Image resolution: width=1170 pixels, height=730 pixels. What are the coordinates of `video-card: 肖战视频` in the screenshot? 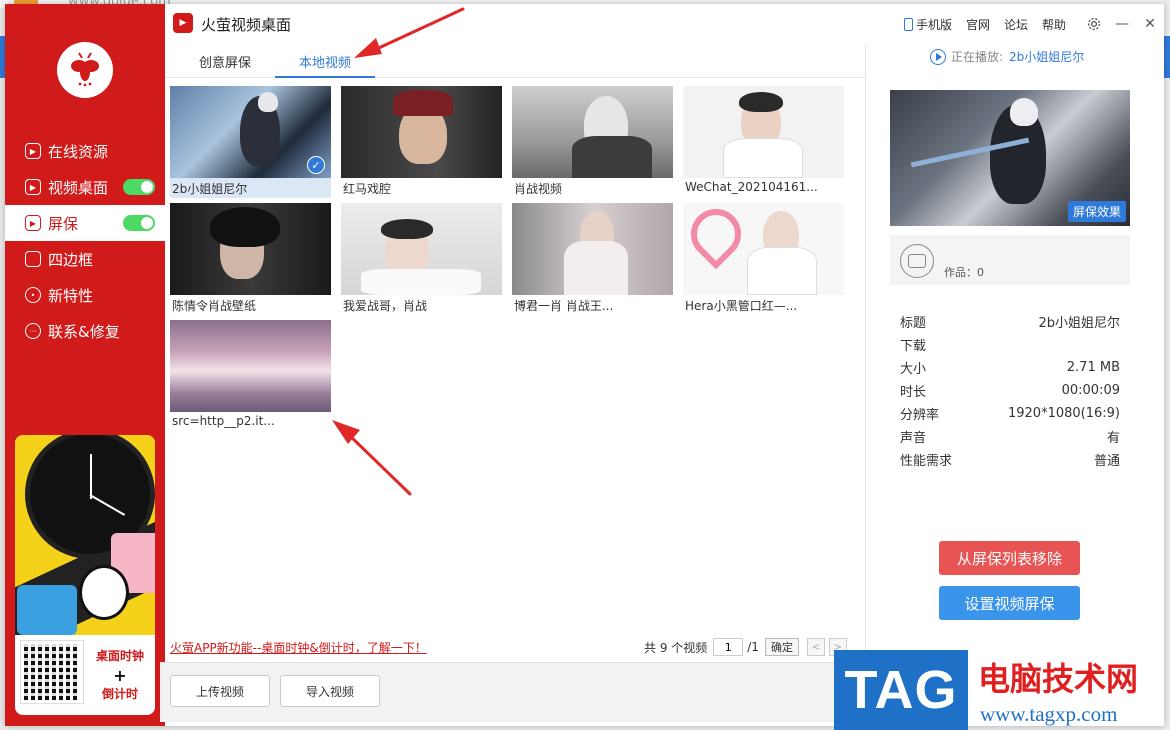 It's located at (592, 142).